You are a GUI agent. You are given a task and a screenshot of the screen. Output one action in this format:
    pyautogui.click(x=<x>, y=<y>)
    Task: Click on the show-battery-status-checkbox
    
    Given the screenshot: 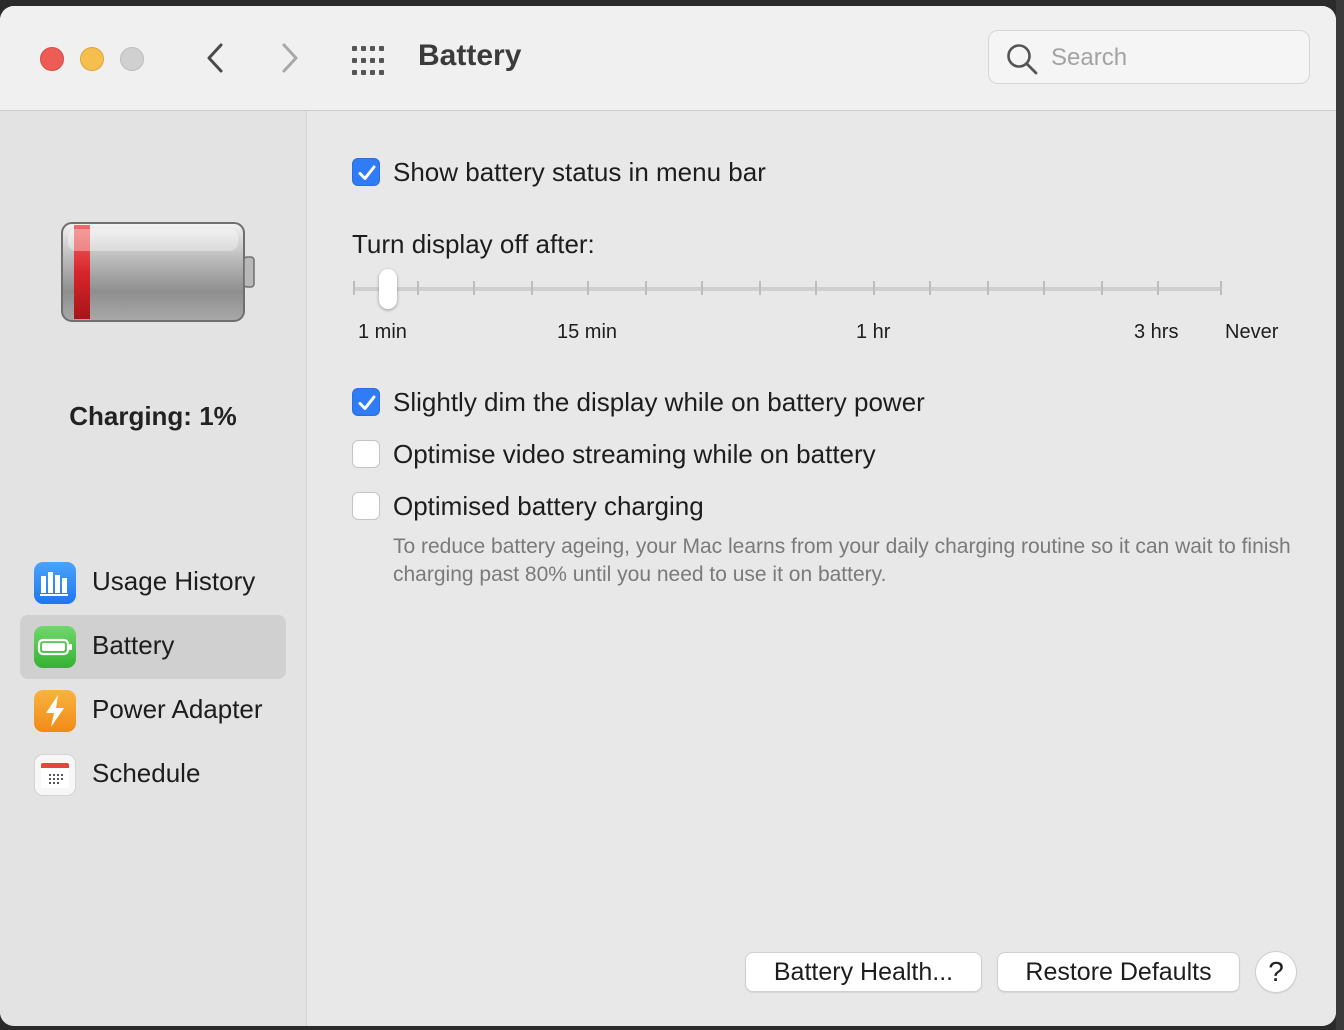 What is the action you would take?
    pyautogui.click(x=366, y=172)
    